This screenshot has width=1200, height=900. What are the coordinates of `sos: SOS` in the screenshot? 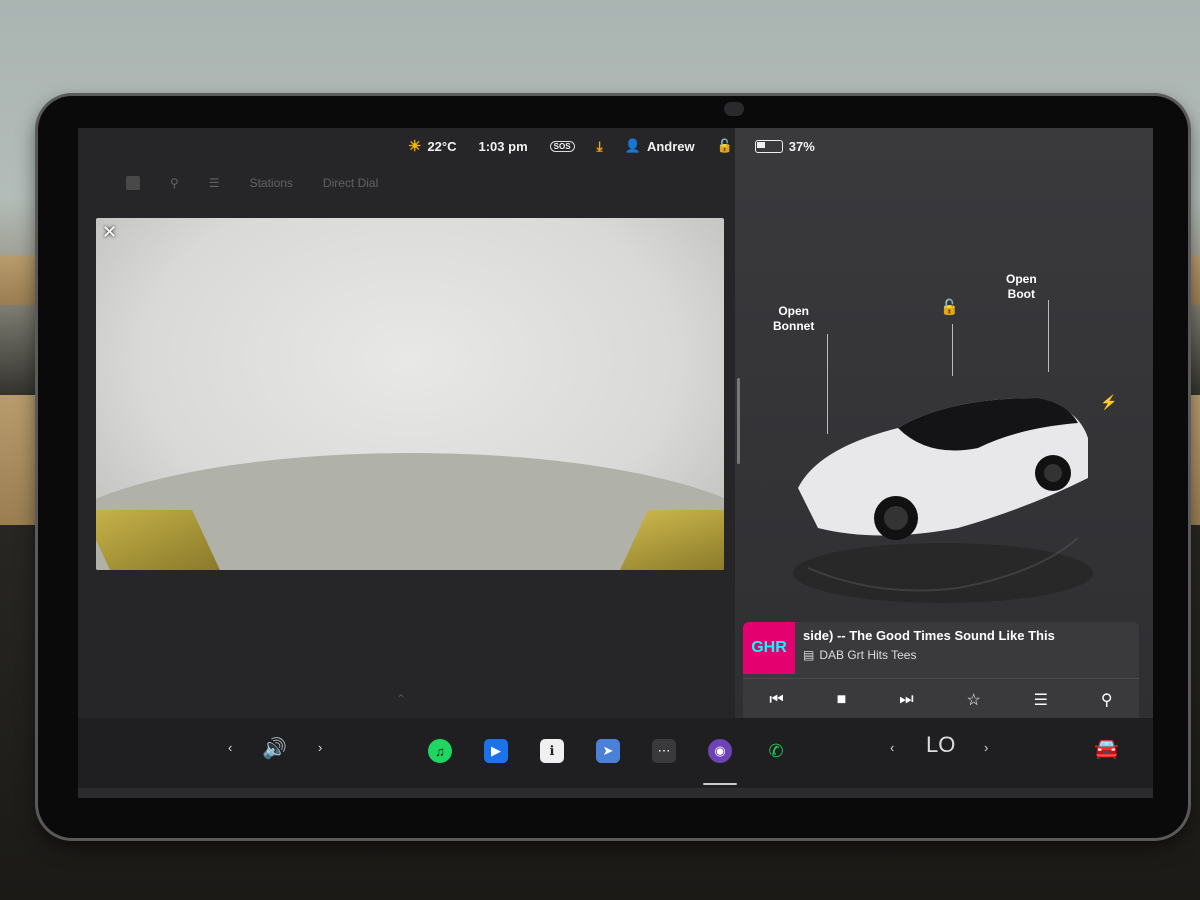 It's located at (562, 146).